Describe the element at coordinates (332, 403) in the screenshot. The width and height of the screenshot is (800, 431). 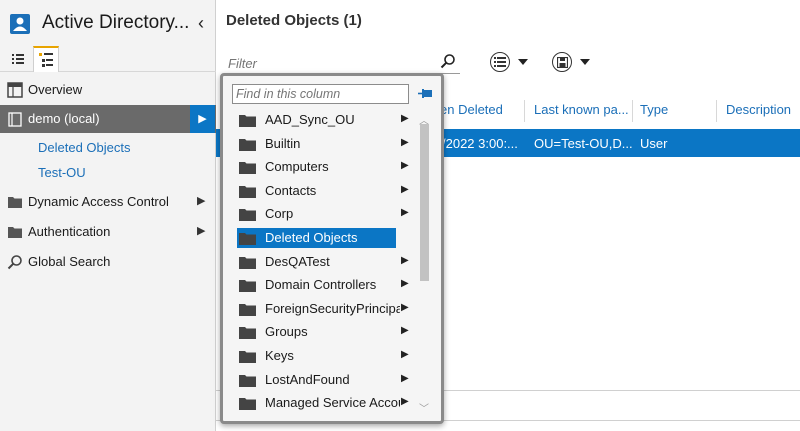
I see `popup-item-label: Managed Service Accou` at that location.